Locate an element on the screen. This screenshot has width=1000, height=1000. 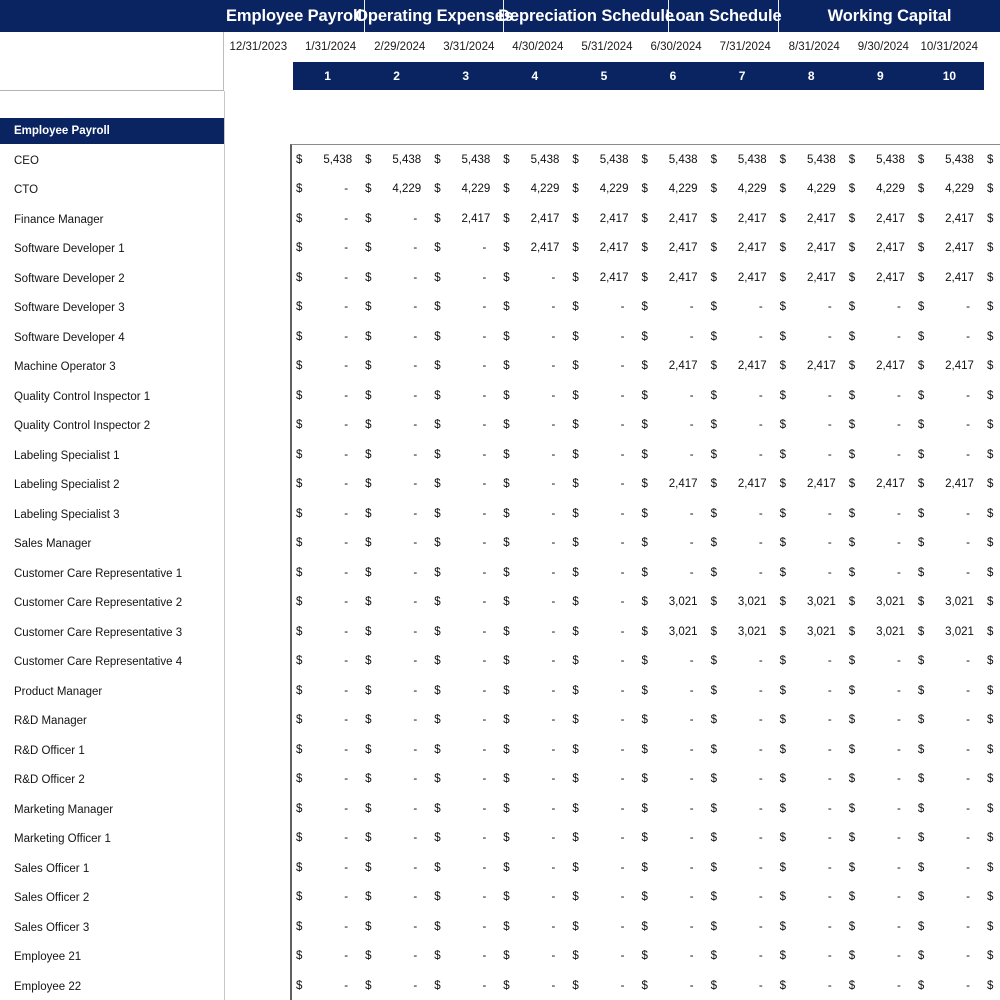
row-label: Customer Care Representative 1 is located at coordinates (112, 574).